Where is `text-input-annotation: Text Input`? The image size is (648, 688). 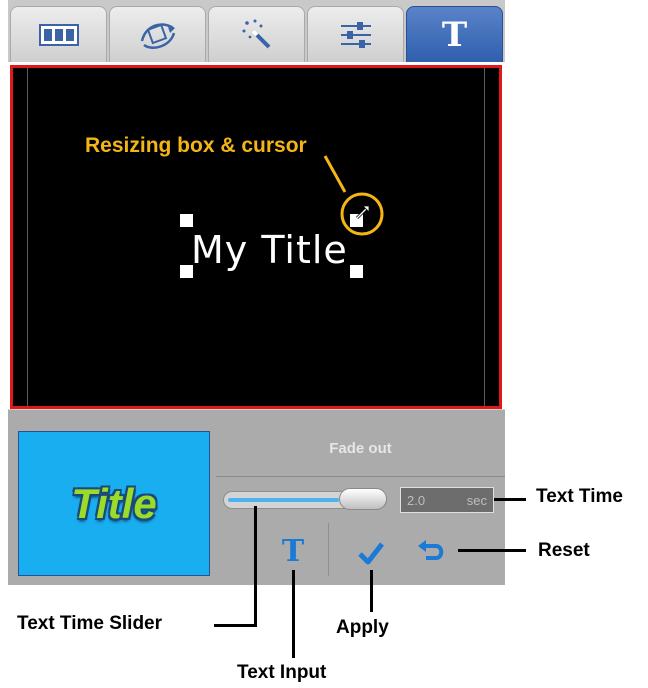
text-input-annotation: Text Input is located at coordinates (282, 672).